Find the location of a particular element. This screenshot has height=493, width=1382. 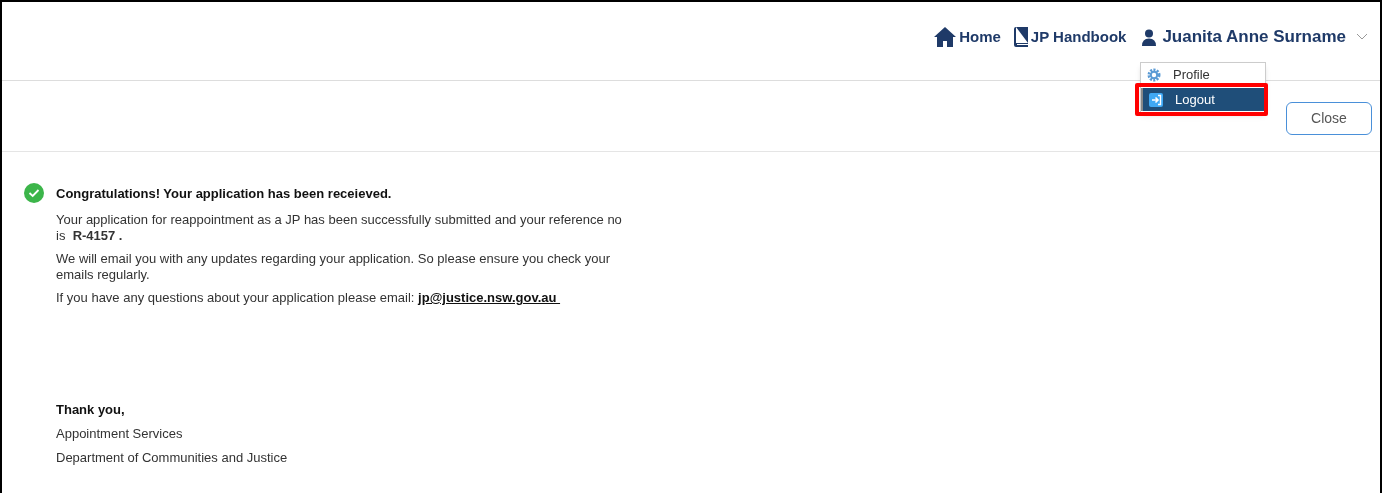

close-button: Close is located at coordinates (1329, 118).